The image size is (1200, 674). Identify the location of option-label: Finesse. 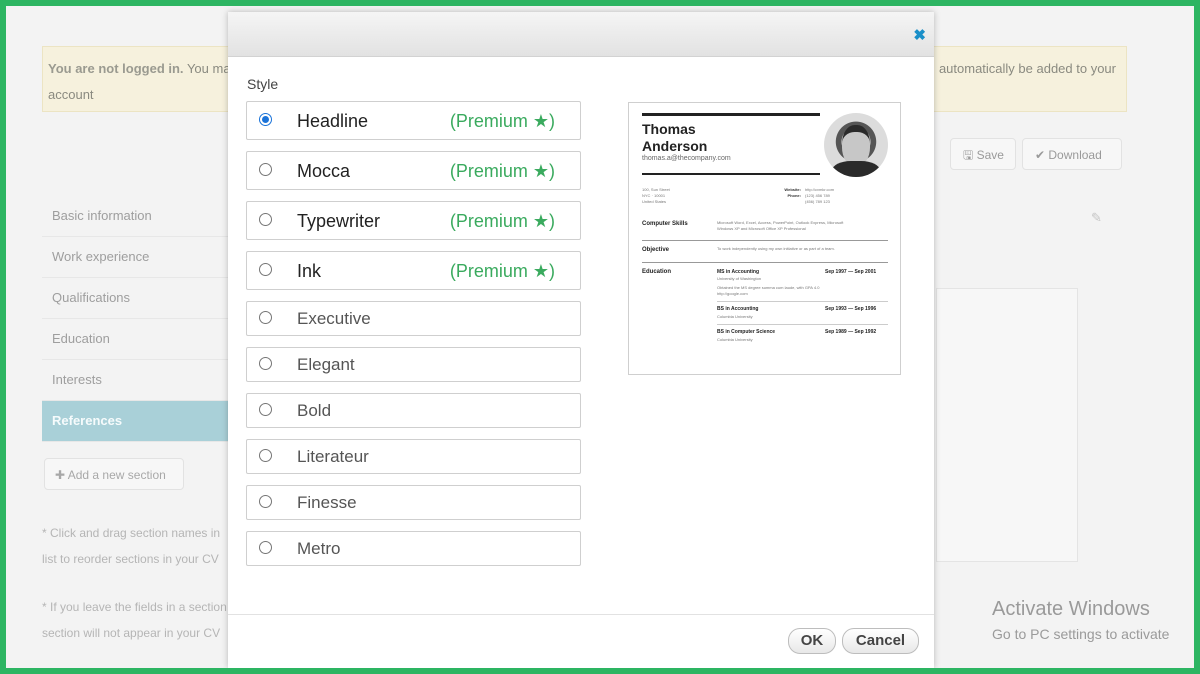
(327, 502).